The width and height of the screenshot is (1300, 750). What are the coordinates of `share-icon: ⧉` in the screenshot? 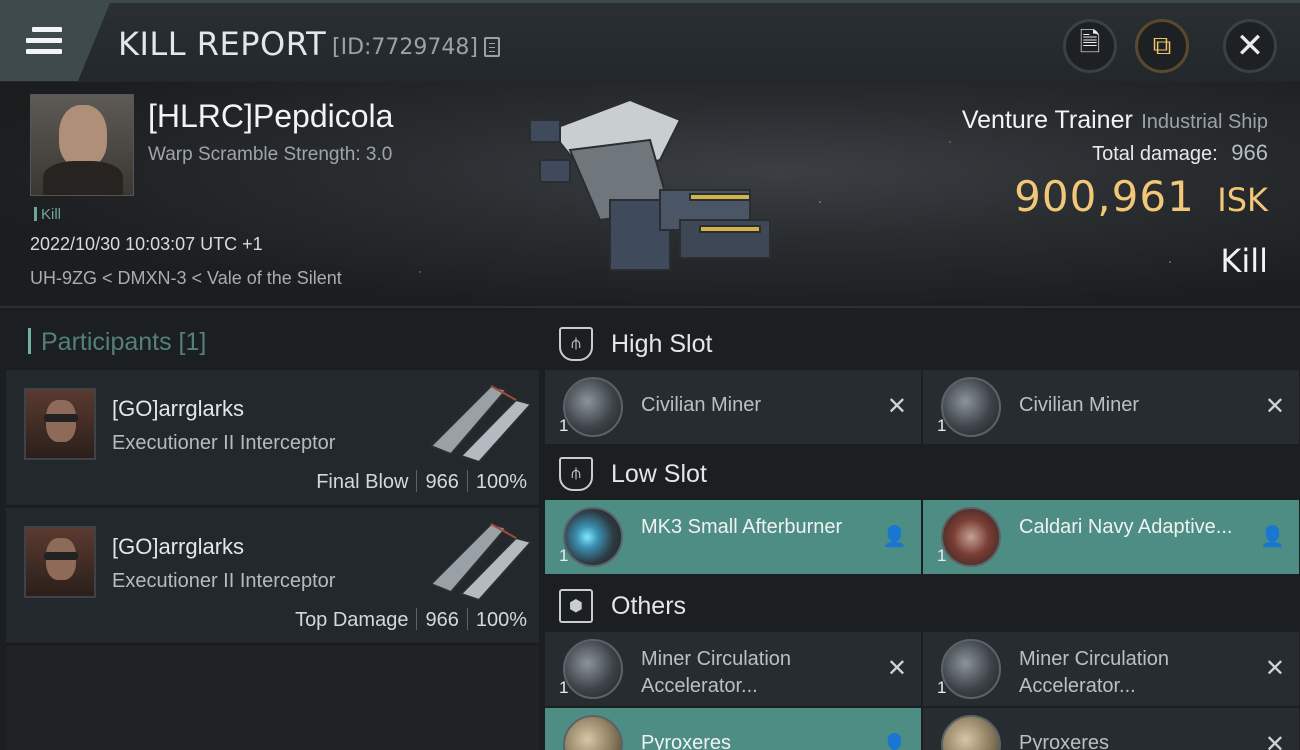 It's located at (1162, 45).